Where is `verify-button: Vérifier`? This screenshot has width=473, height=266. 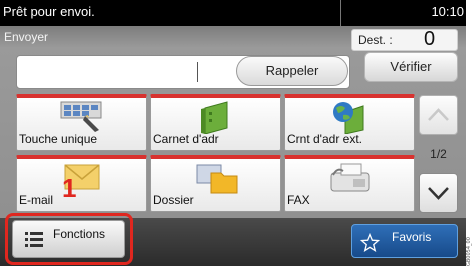
verify-button: Vérifier is located at coordinates (411, 67).